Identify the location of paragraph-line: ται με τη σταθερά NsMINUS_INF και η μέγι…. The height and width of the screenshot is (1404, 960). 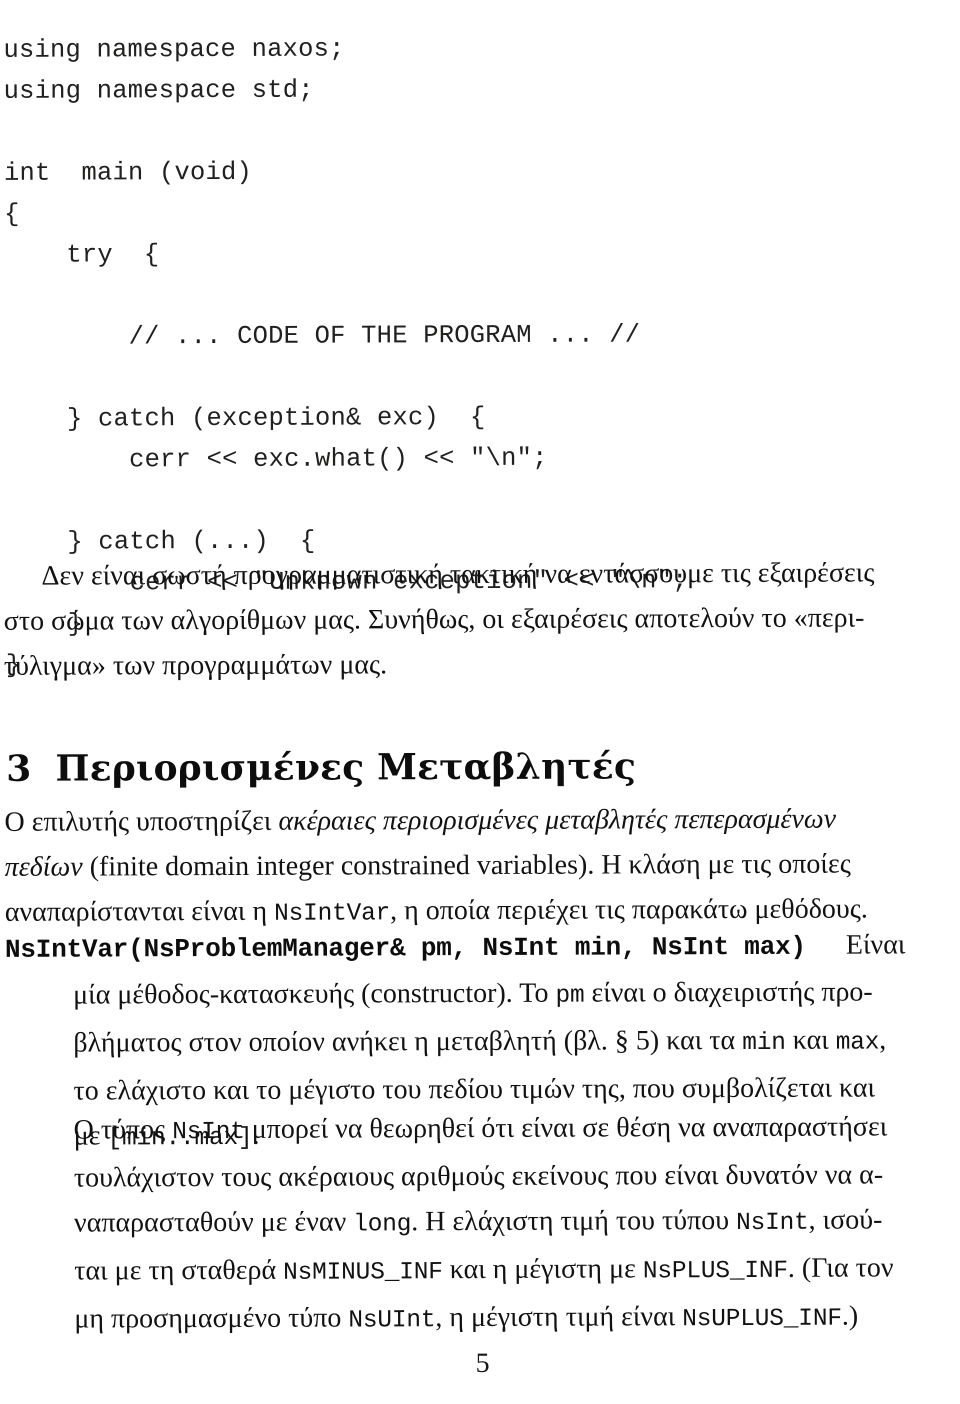
(516, 1270).